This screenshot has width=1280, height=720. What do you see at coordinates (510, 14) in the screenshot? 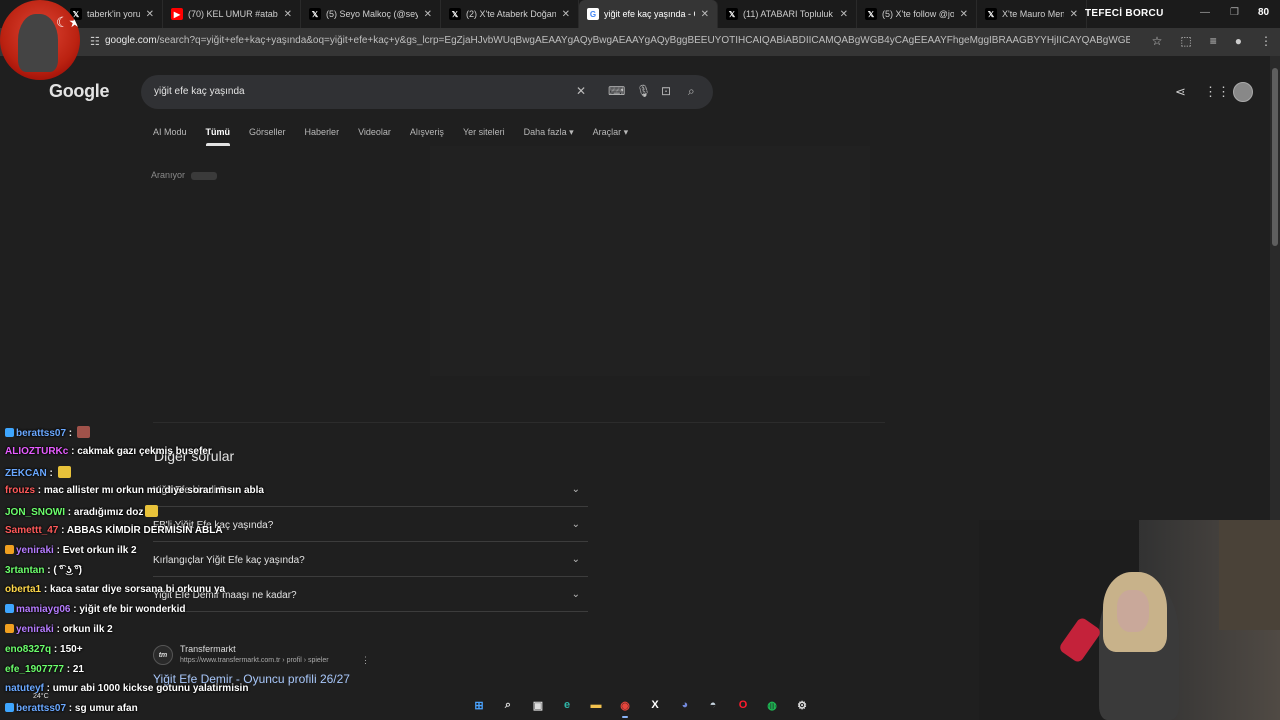
I see `browser-tab: 𝕏 (2) X'te Ataberk Doğan: " ✕` at bounding box center [510, 14].